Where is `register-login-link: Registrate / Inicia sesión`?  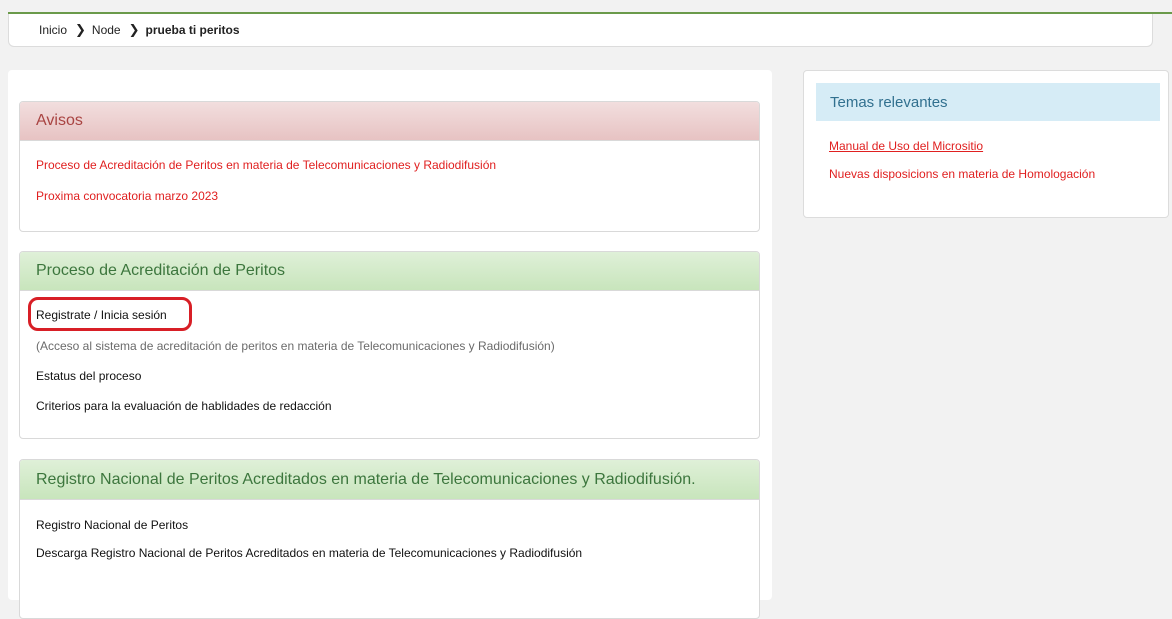 register-login-link: Registrate / Inicia sesión is located at coordinates (101, 315).